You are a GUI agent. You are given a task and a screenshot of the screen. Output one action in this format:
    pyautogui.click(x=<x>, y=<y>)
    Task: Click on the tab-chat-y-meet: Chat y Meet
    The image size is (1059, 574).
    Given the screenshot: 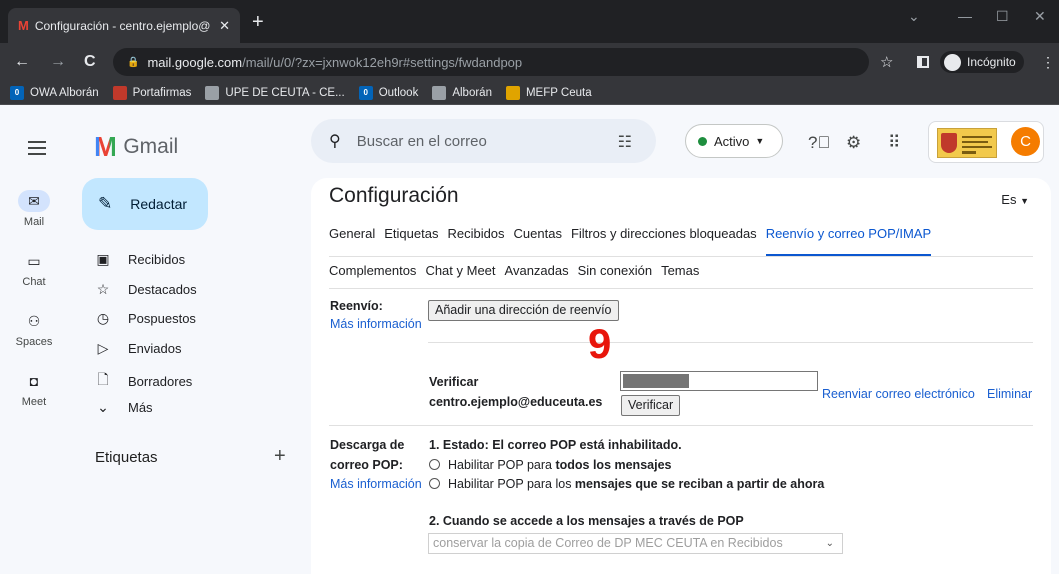 What is the action you would take?
    pyautogui.click(x=460, y=270)
    